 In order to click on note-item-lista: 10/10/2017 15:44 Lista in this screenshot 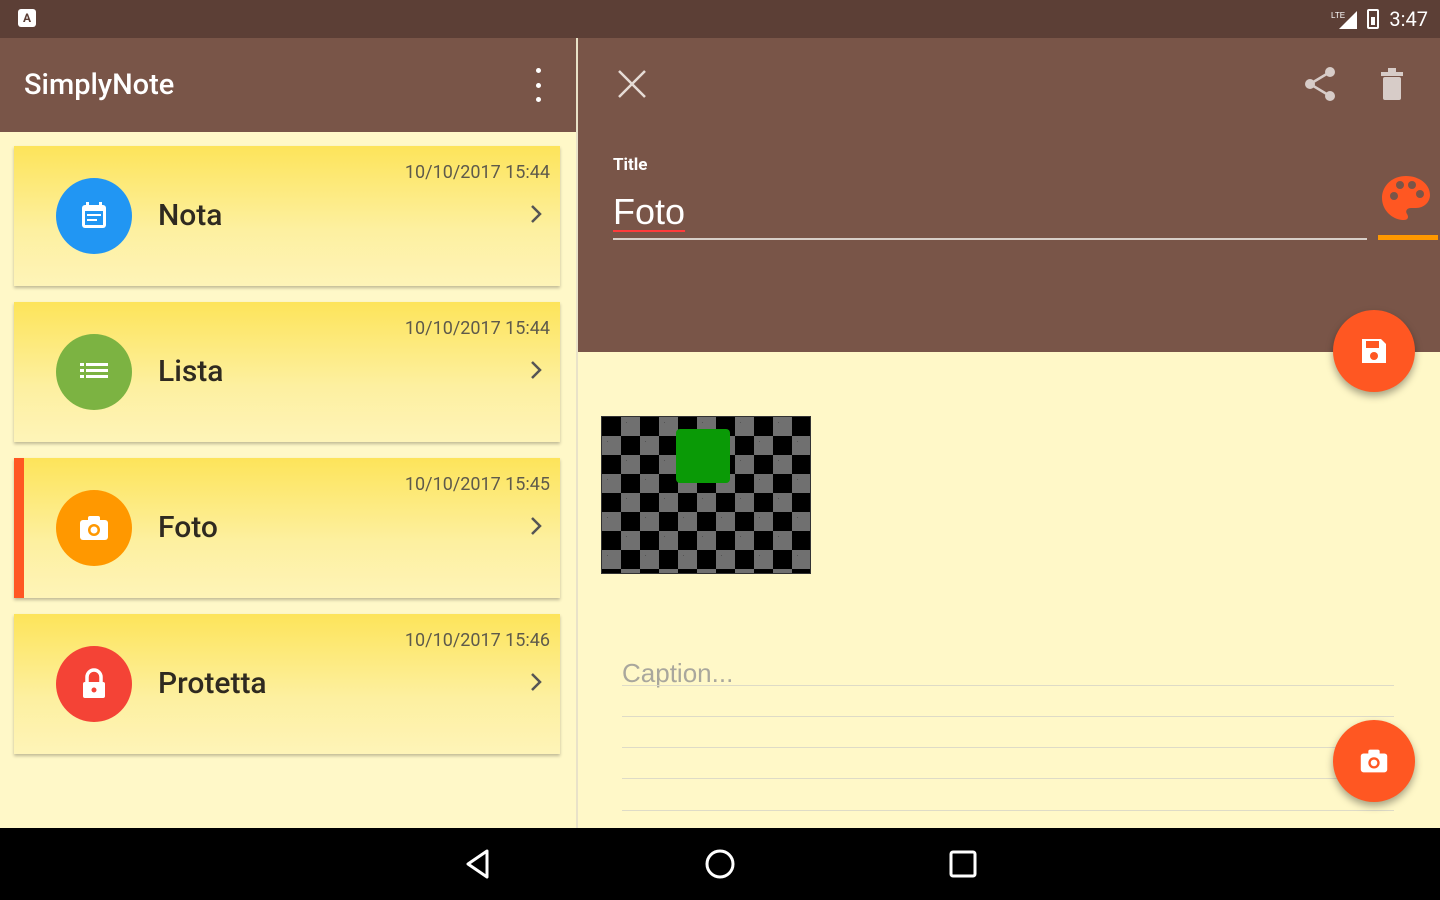, I will do `click(287, 372)`.